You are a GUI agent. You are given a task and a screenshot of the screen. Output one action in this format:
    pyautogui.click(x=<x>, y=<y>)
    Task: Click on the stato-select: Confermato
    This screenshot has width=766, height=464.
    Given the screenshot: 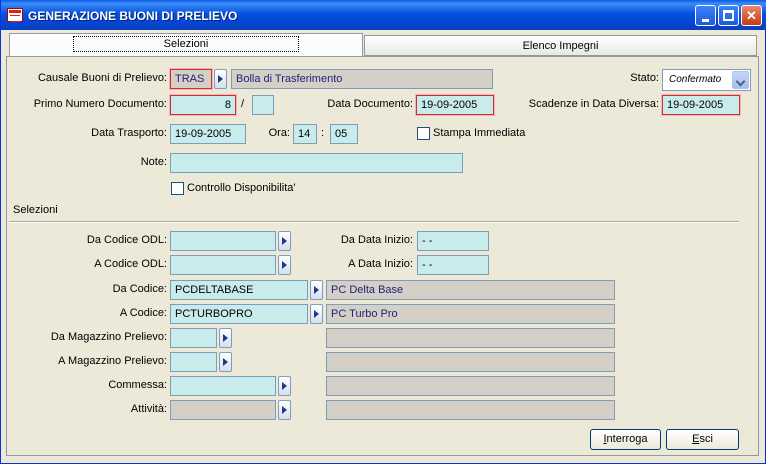 What is the action you would take?
    pyautogui.click(x=706, y=80)
    